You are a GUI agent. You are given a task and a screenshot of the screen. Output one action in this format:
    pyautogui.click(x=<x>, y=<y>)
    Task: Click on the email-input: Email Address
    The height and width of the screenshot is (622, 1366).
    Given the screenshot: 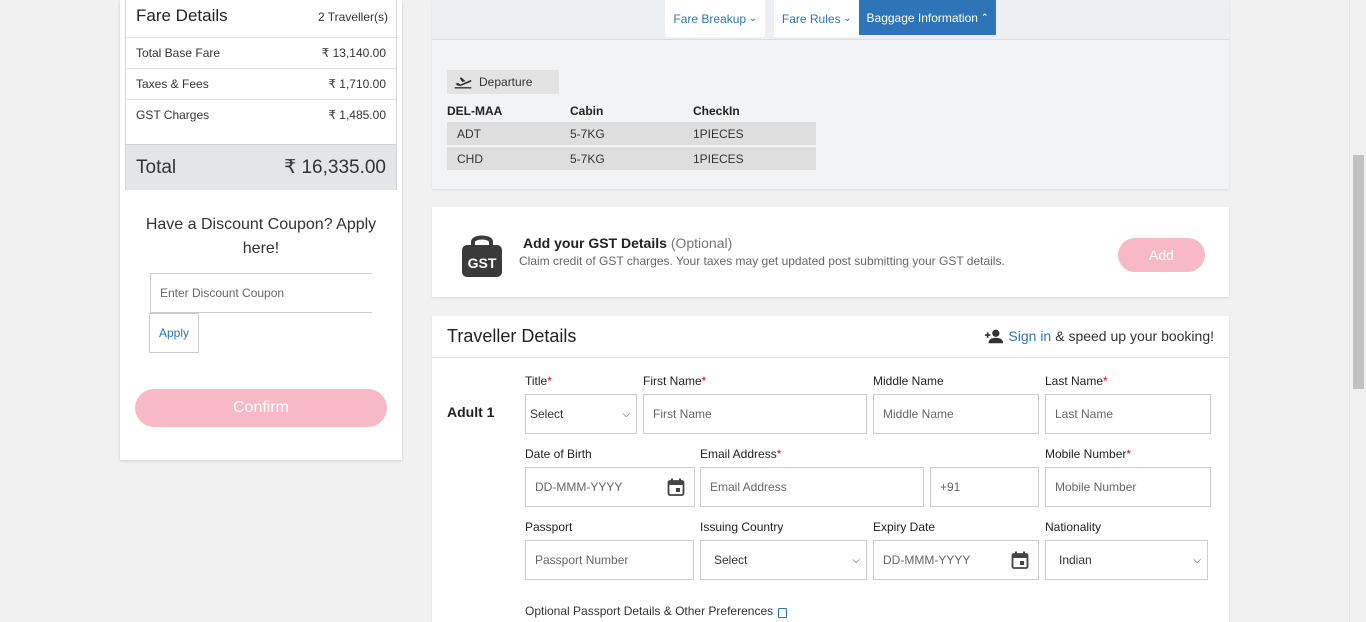 What is the action you would take?
    pyautogui.click(x=812, y=487)
    